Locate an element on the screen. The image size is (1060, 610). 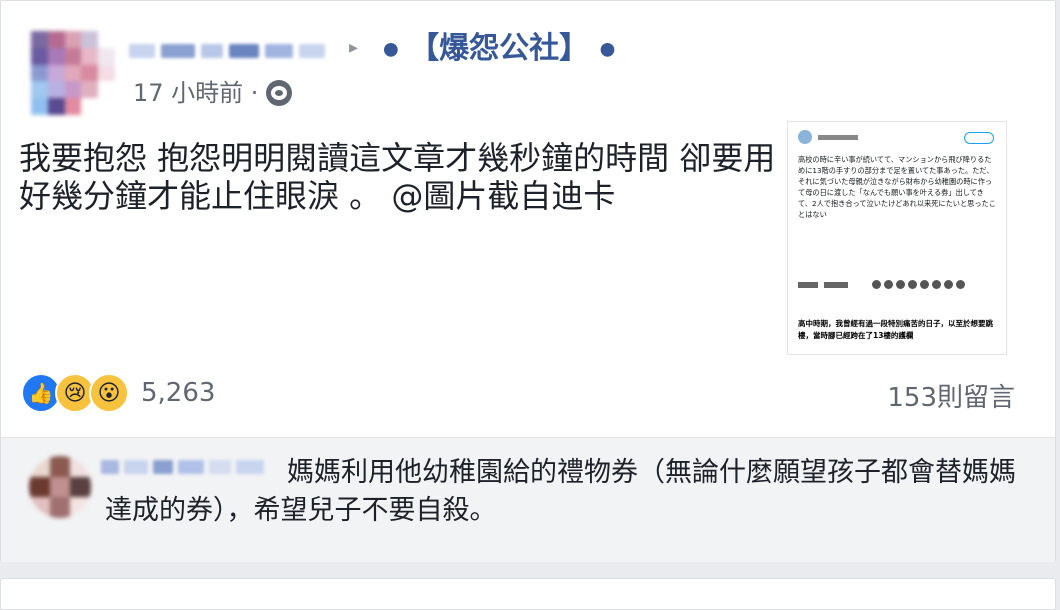
audience-icon is located at coordinates (279, 93).